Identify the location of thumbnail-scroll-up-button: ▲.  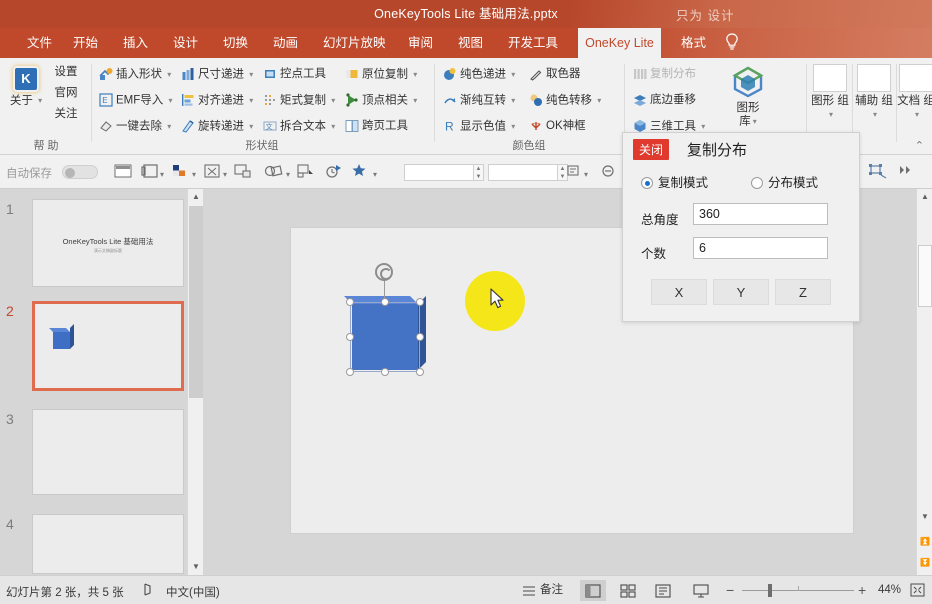
(195, 197).